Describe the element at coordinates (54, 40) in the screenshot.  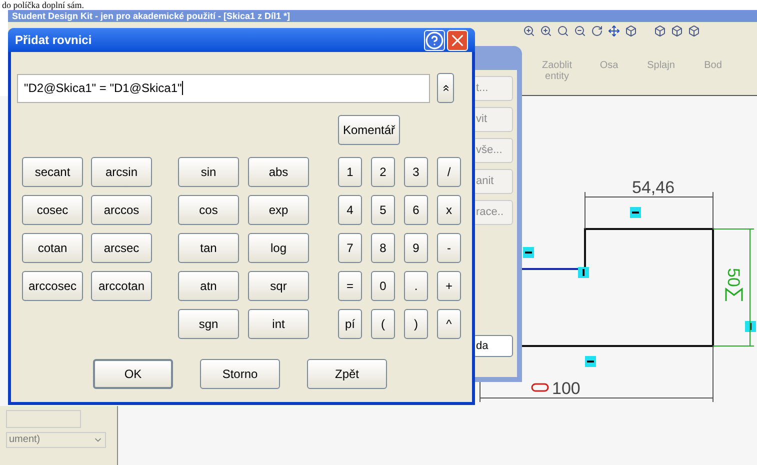
I see `dialog-title: Přidat rovnici` at that location.